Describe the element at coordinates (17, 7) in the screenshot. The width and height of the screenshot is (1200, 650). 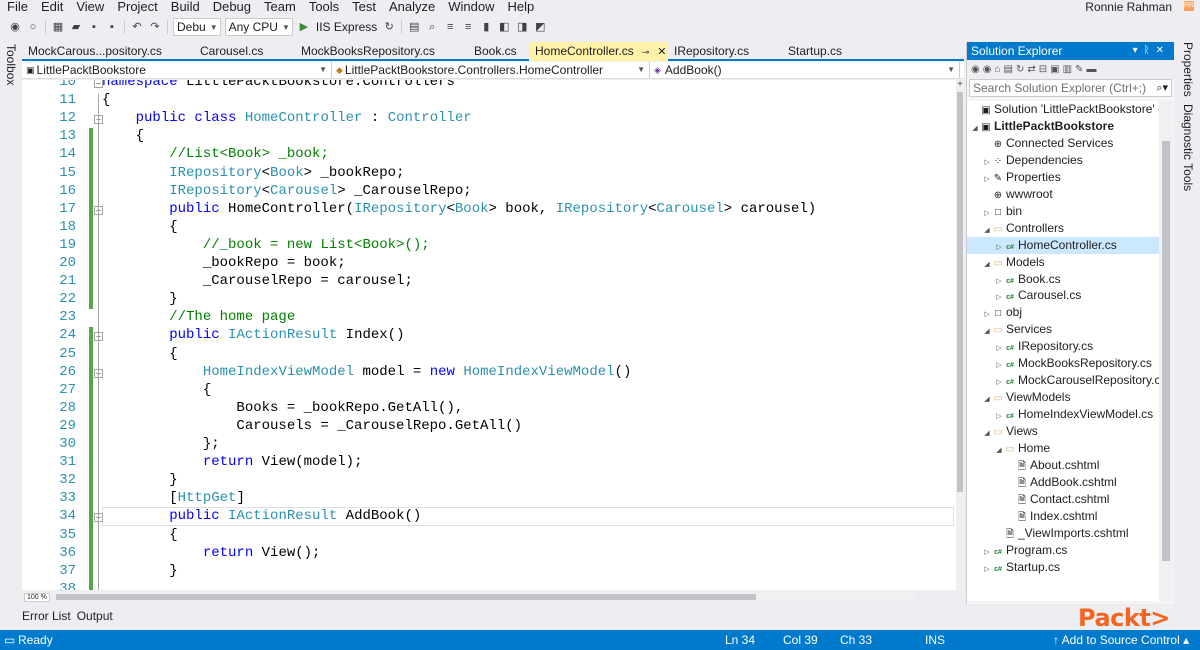
I see `menu-file: File` at that location.